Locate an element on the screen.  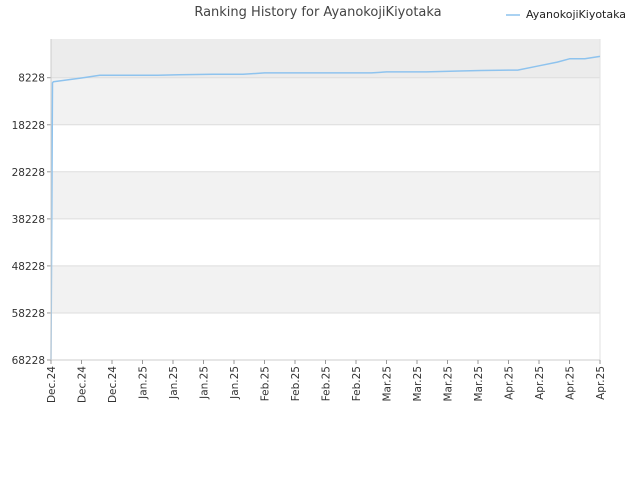
y-tick-label: 38228 is located at coordinates (28, 220).